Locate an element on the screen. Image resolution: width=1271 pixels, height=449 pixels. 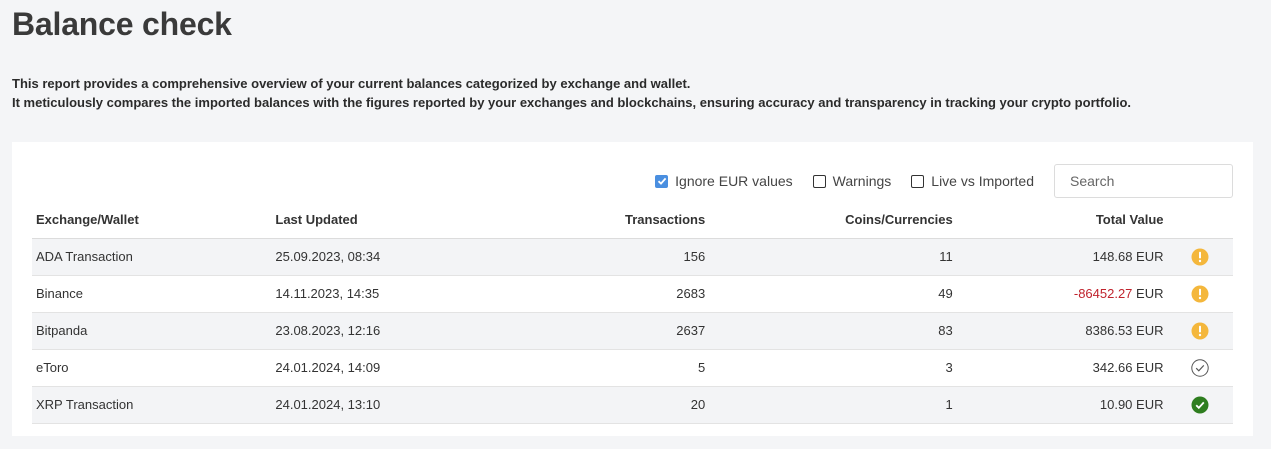
coins-count: 49 is located at coordinates (833, 294).